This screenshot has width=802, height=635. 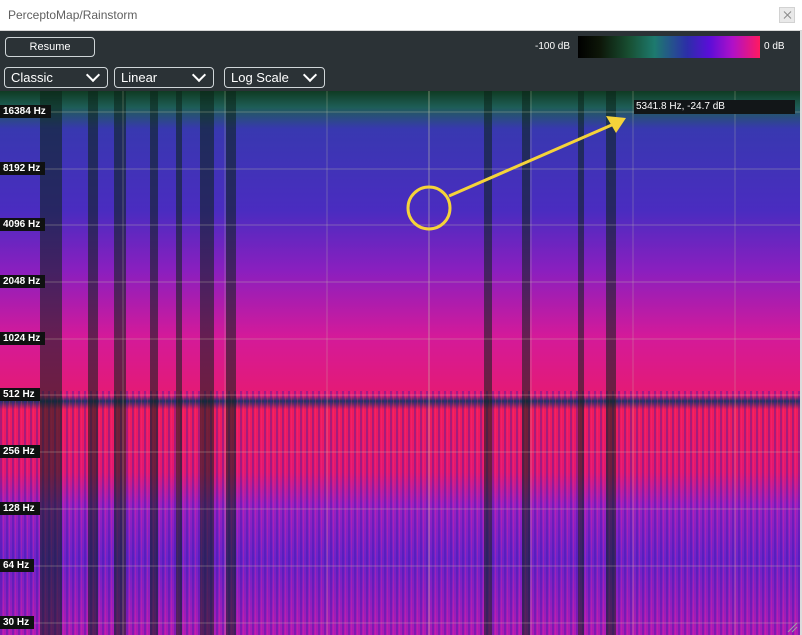 What do you see at coordinates (50, 47) in the screenshot?
I see `resume-button: Resume` at bounding box center [50, 47].